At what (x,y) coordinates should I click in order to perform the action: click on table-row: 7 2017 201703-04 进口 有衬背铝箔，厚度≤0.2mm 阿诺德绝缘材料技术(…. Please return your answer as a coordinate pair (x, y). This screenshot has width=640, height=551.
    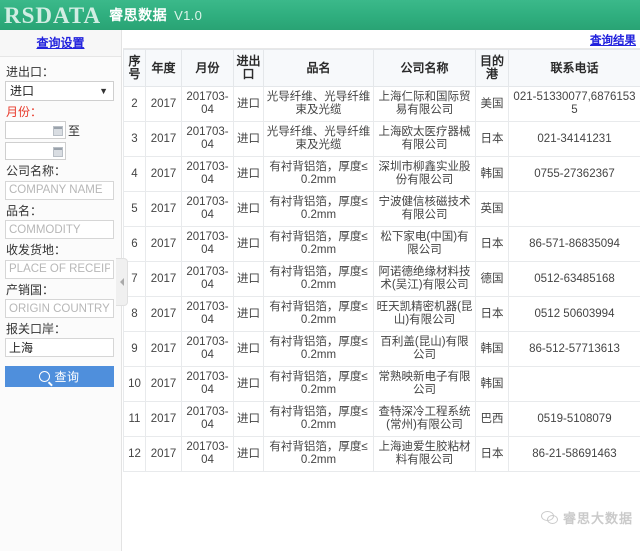
    Looking at the image, I should click on (381, 279).